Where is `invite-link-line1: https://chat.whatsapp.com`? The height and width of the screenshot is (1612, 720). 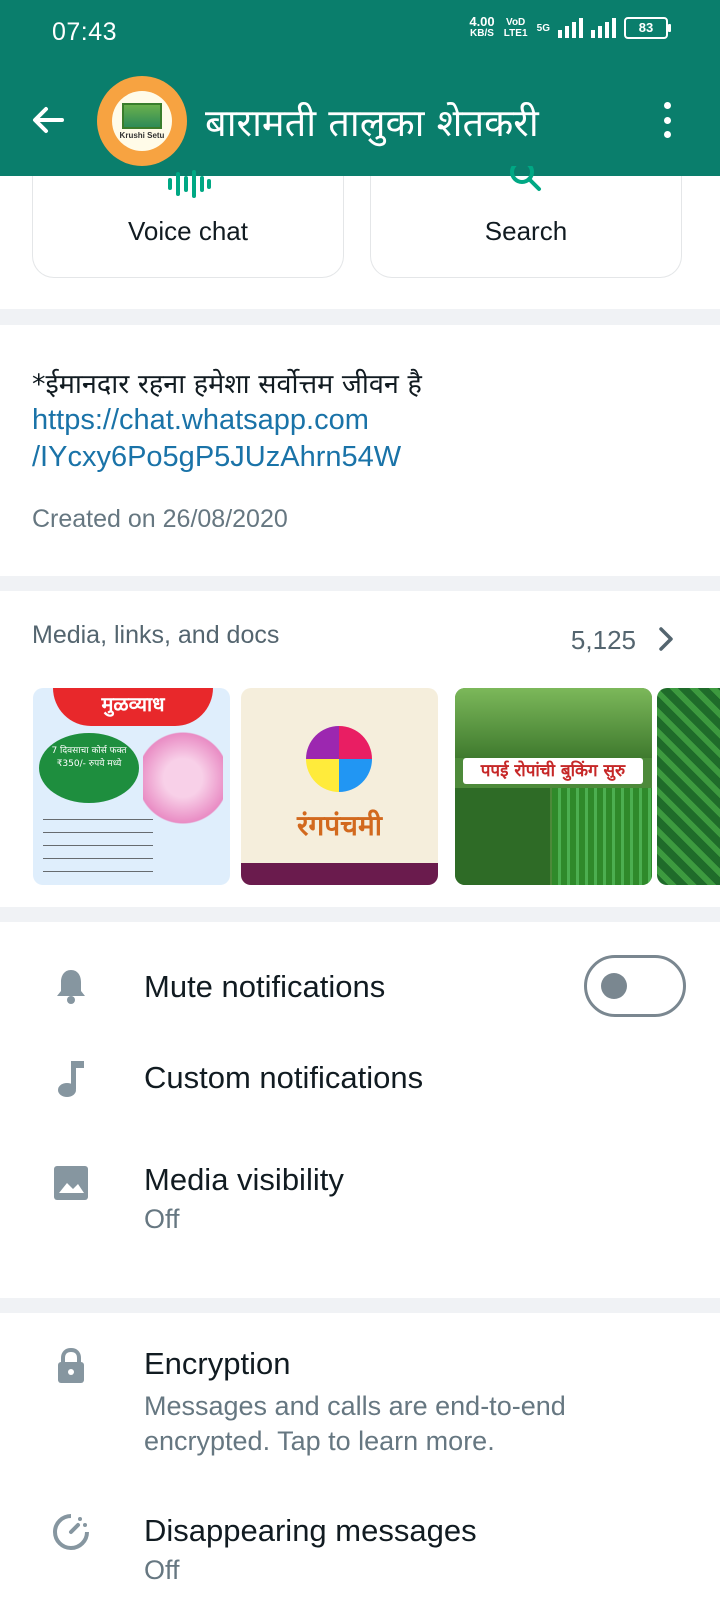
invite-link-line1: https://chat.whatsapp.com is located at coordinates (200, 420).